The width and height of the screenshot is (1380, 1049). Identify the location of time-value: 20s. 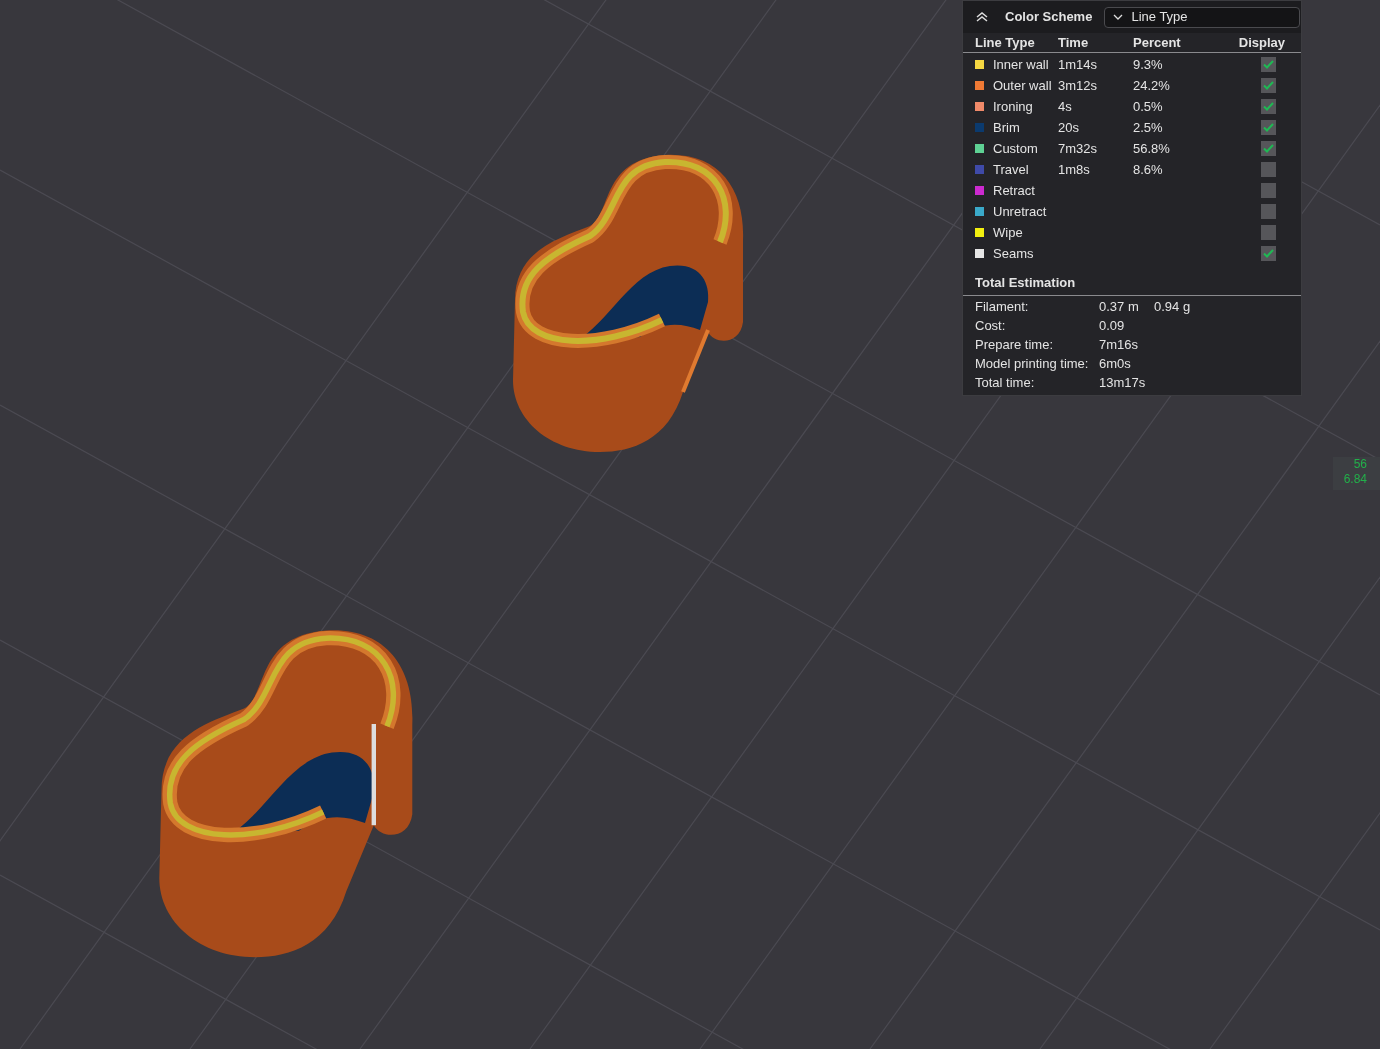
(1069, 127).